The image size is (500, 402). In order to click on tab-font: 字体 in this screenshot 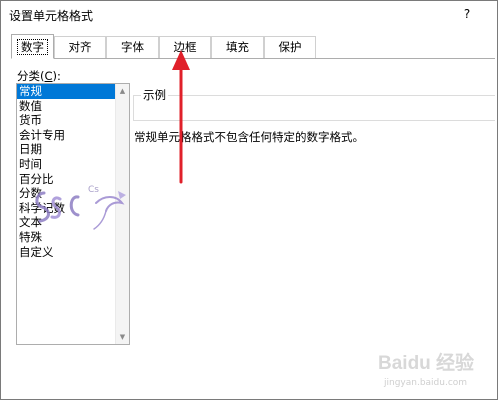, I will do `click(132, 47)`.